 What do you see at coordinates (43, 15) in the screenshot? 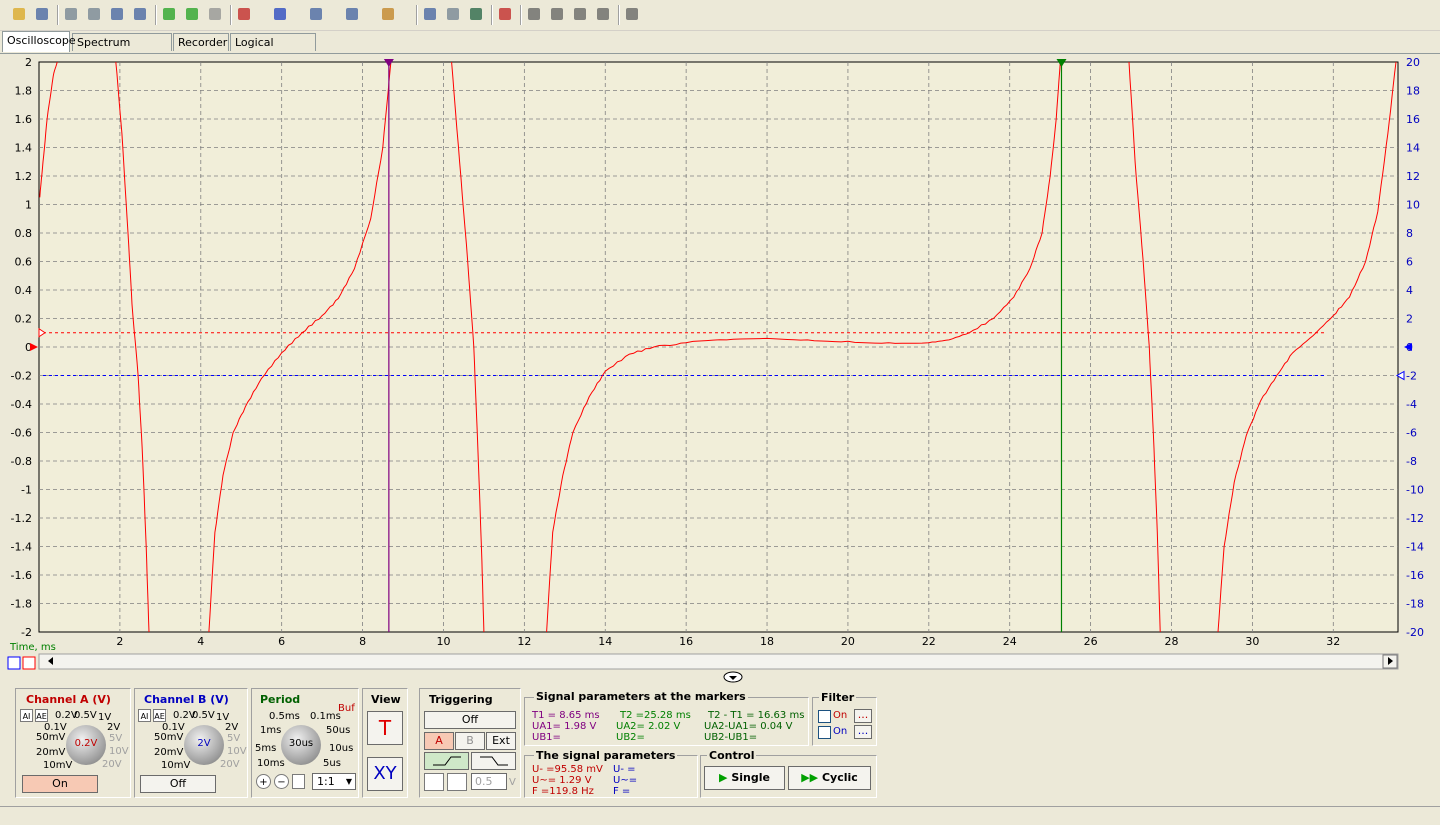
I see `save-icon` at bounding box center [43, 15].